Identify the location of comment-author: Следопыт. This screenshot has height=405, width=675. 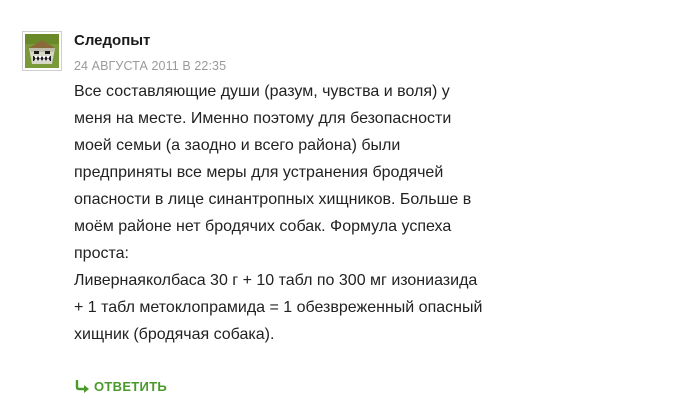
(112, 41).